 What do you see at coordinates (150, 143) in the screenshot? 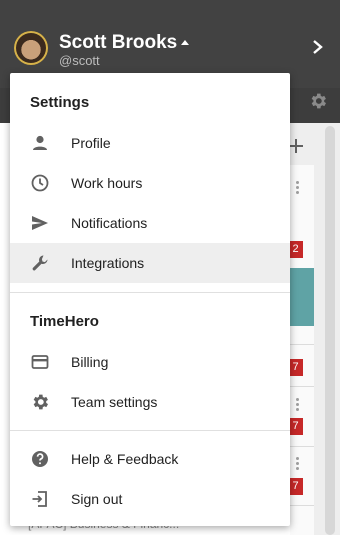
I see `menu-item-profile: Profile` at bounding box center [150, 143].